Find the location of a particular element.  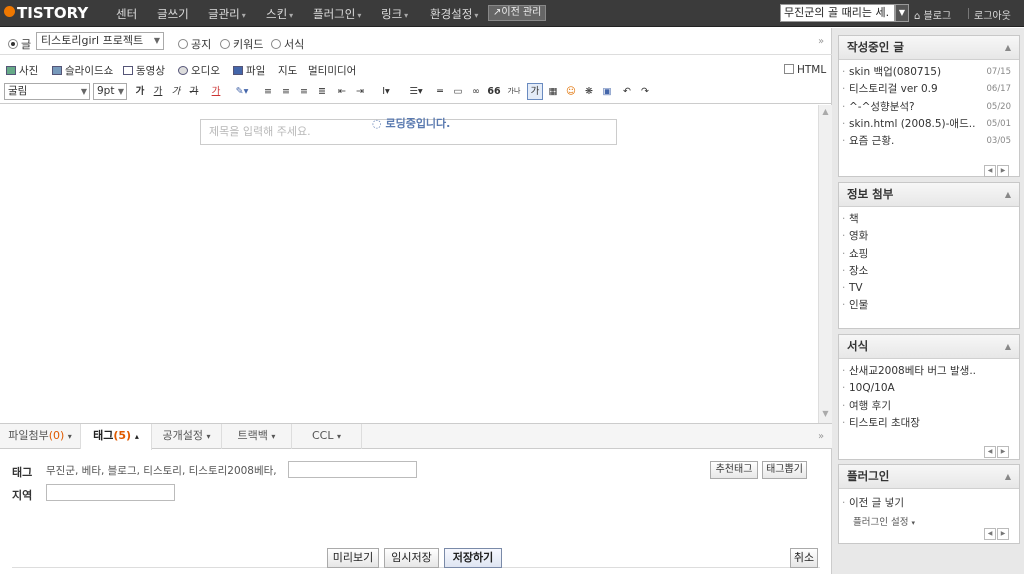

form-radio: 서식 is located at coordinates (287, 44).